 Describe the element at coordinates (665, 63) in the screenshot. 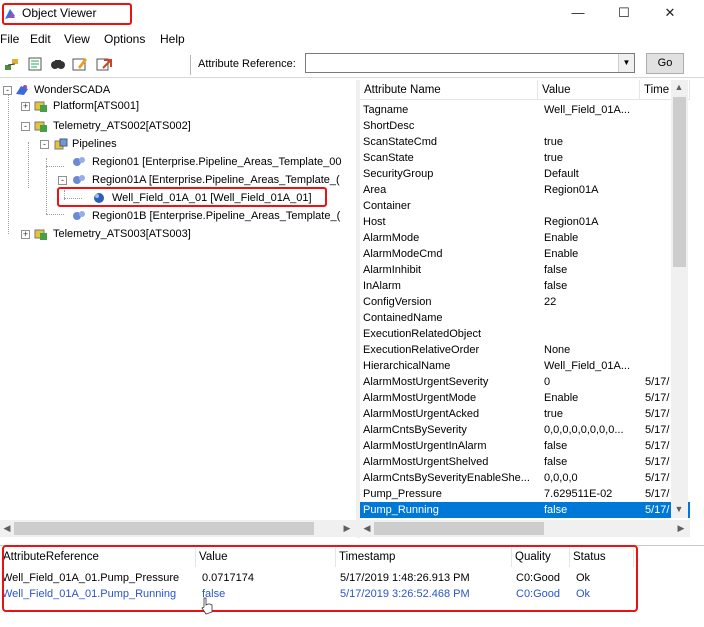

I see `go-button: Go` at that location.